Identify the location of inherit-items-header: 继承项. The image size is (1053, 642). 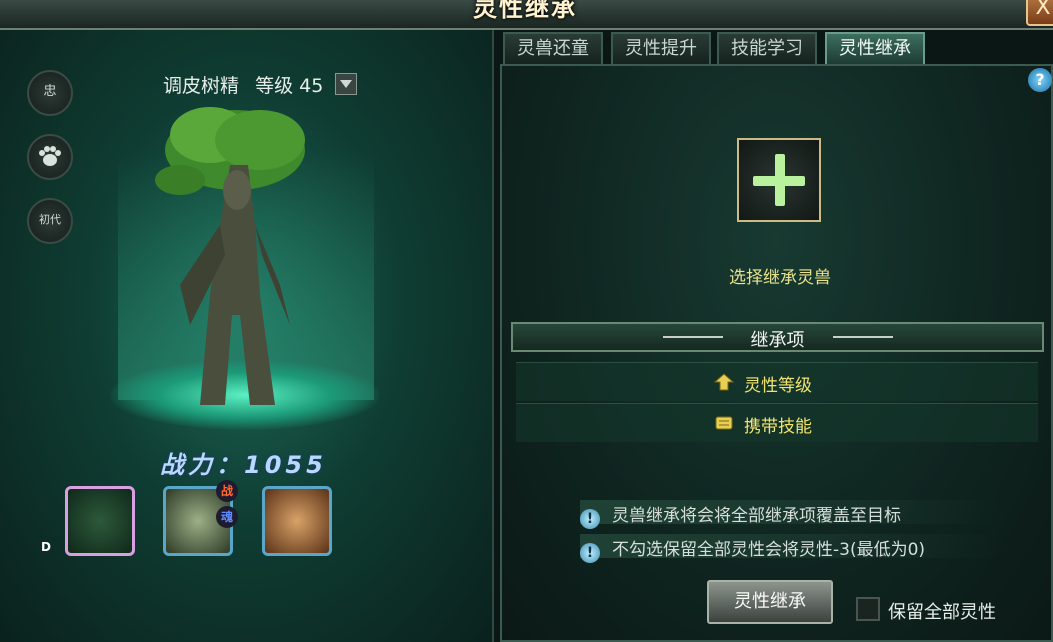
(777, 337).